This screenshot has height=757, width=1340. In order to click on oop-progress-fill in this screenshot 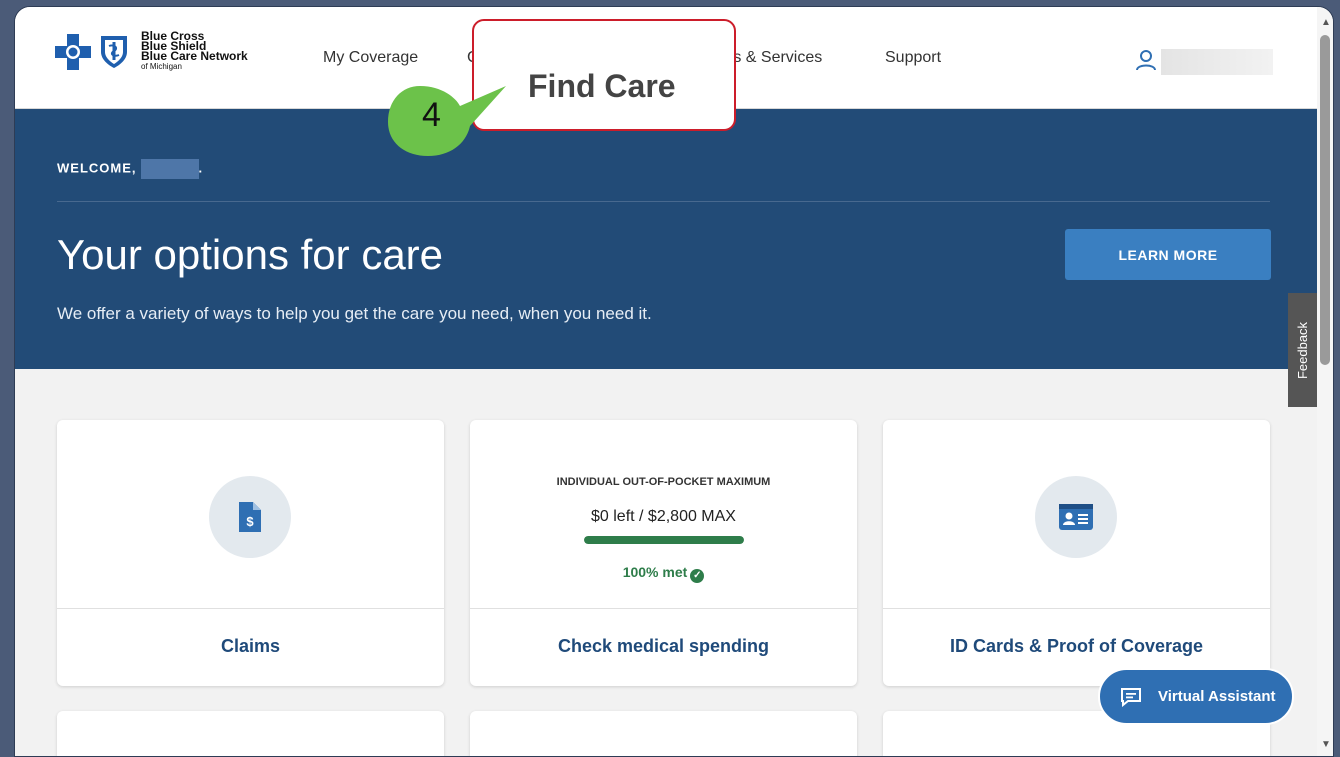, I will do `click(664, 540)`.